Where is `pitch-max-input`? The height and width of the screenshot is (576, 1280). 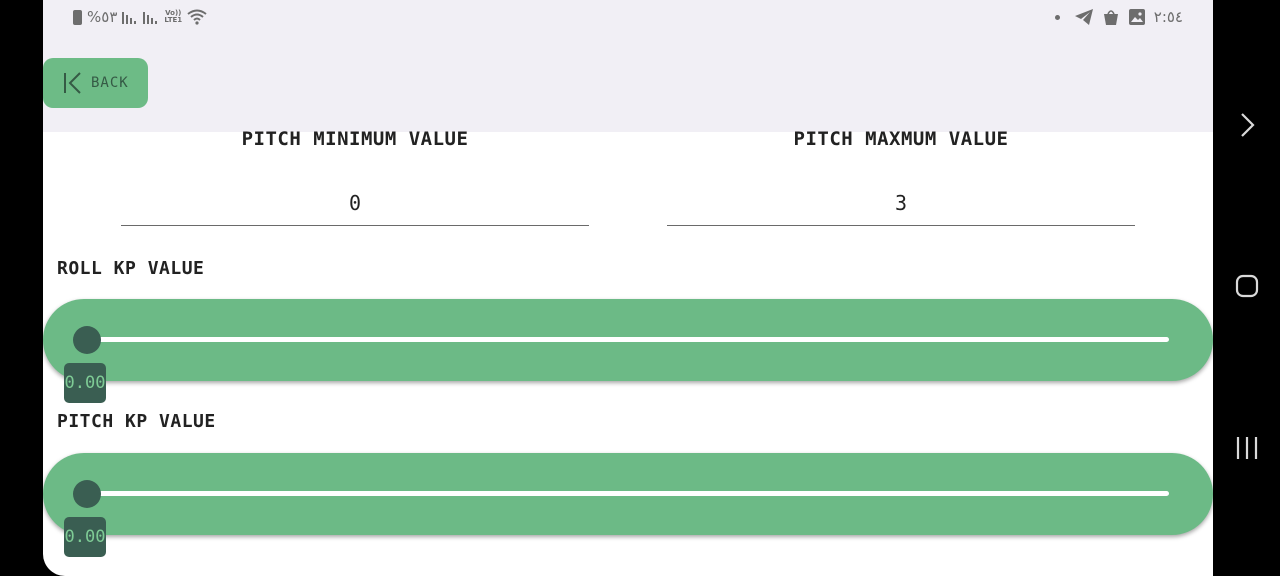
pitch-max-input is located at coordinates (901, 203).